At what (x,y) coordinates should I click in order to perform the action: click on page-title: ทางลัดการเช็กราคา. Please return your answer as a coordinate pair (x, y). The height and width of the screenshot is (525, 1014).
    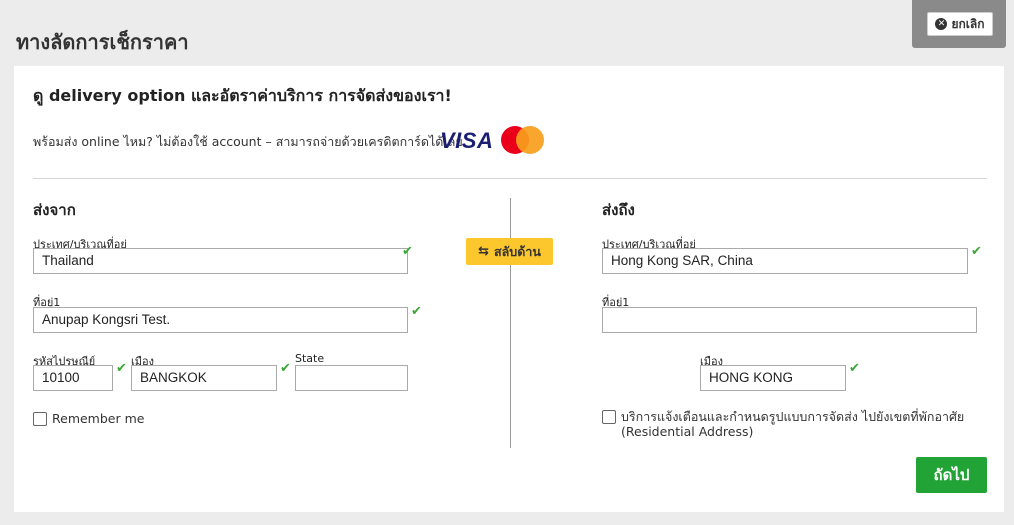
    Looking at the image, I should click on (102, 42).